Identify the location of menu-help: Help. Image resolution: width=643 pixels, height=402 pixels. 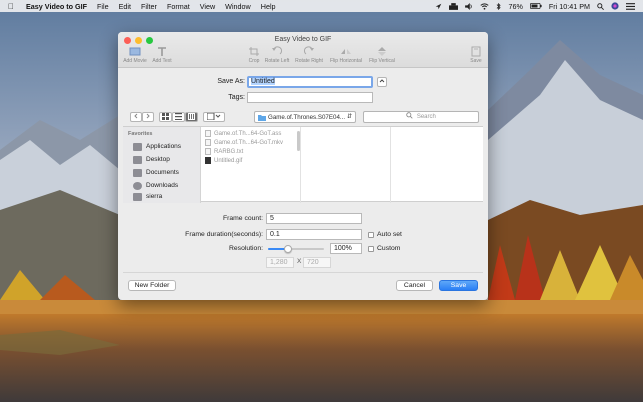
(268, 6).